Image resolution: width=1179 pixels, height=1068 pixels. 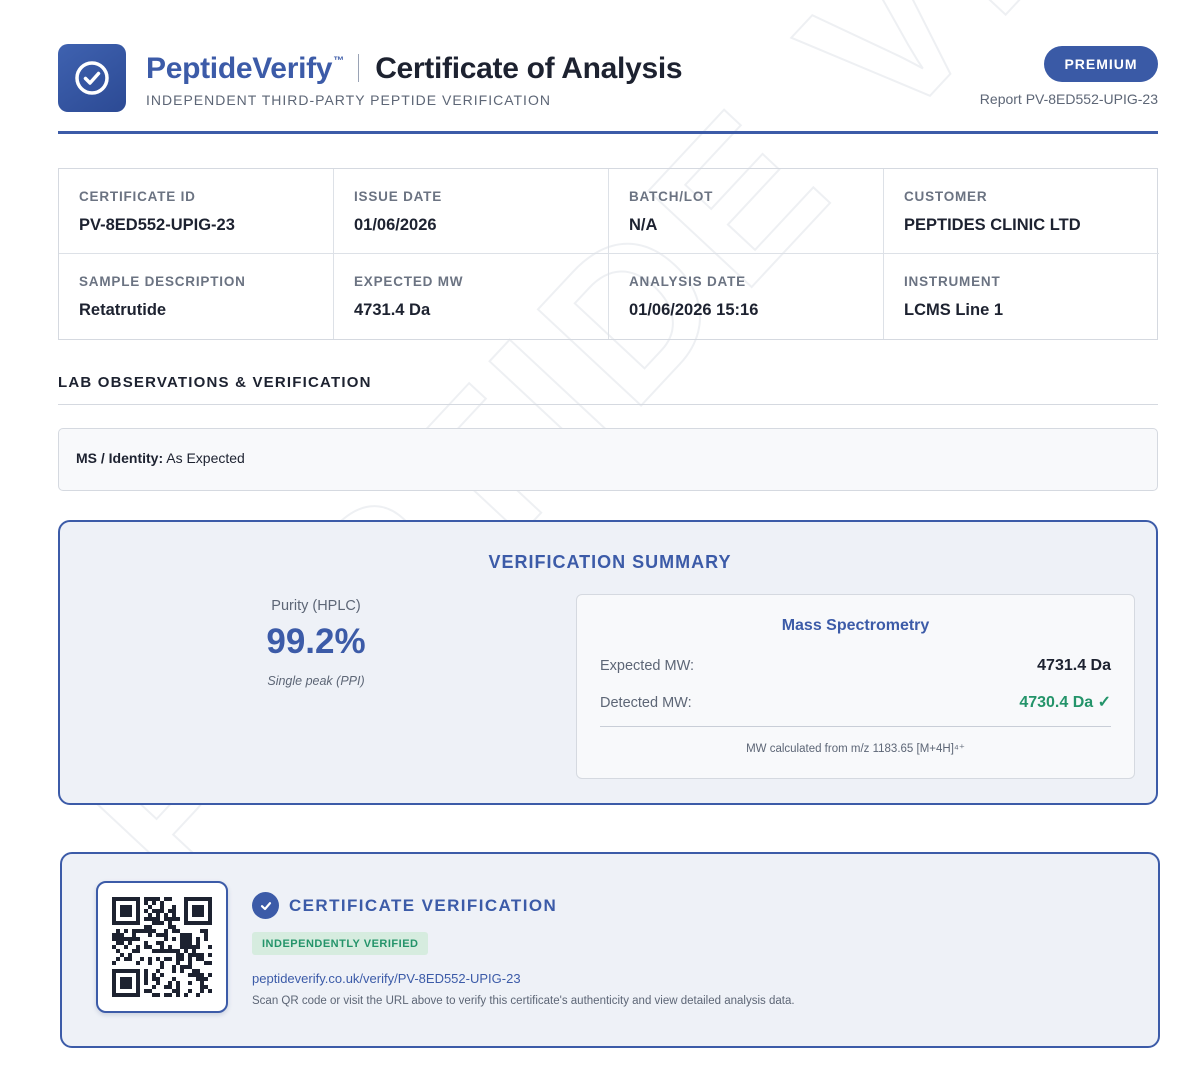 I want to click on info-cell-batch-lot: BATCH/LOT N/A, so click(x=746, y=211).